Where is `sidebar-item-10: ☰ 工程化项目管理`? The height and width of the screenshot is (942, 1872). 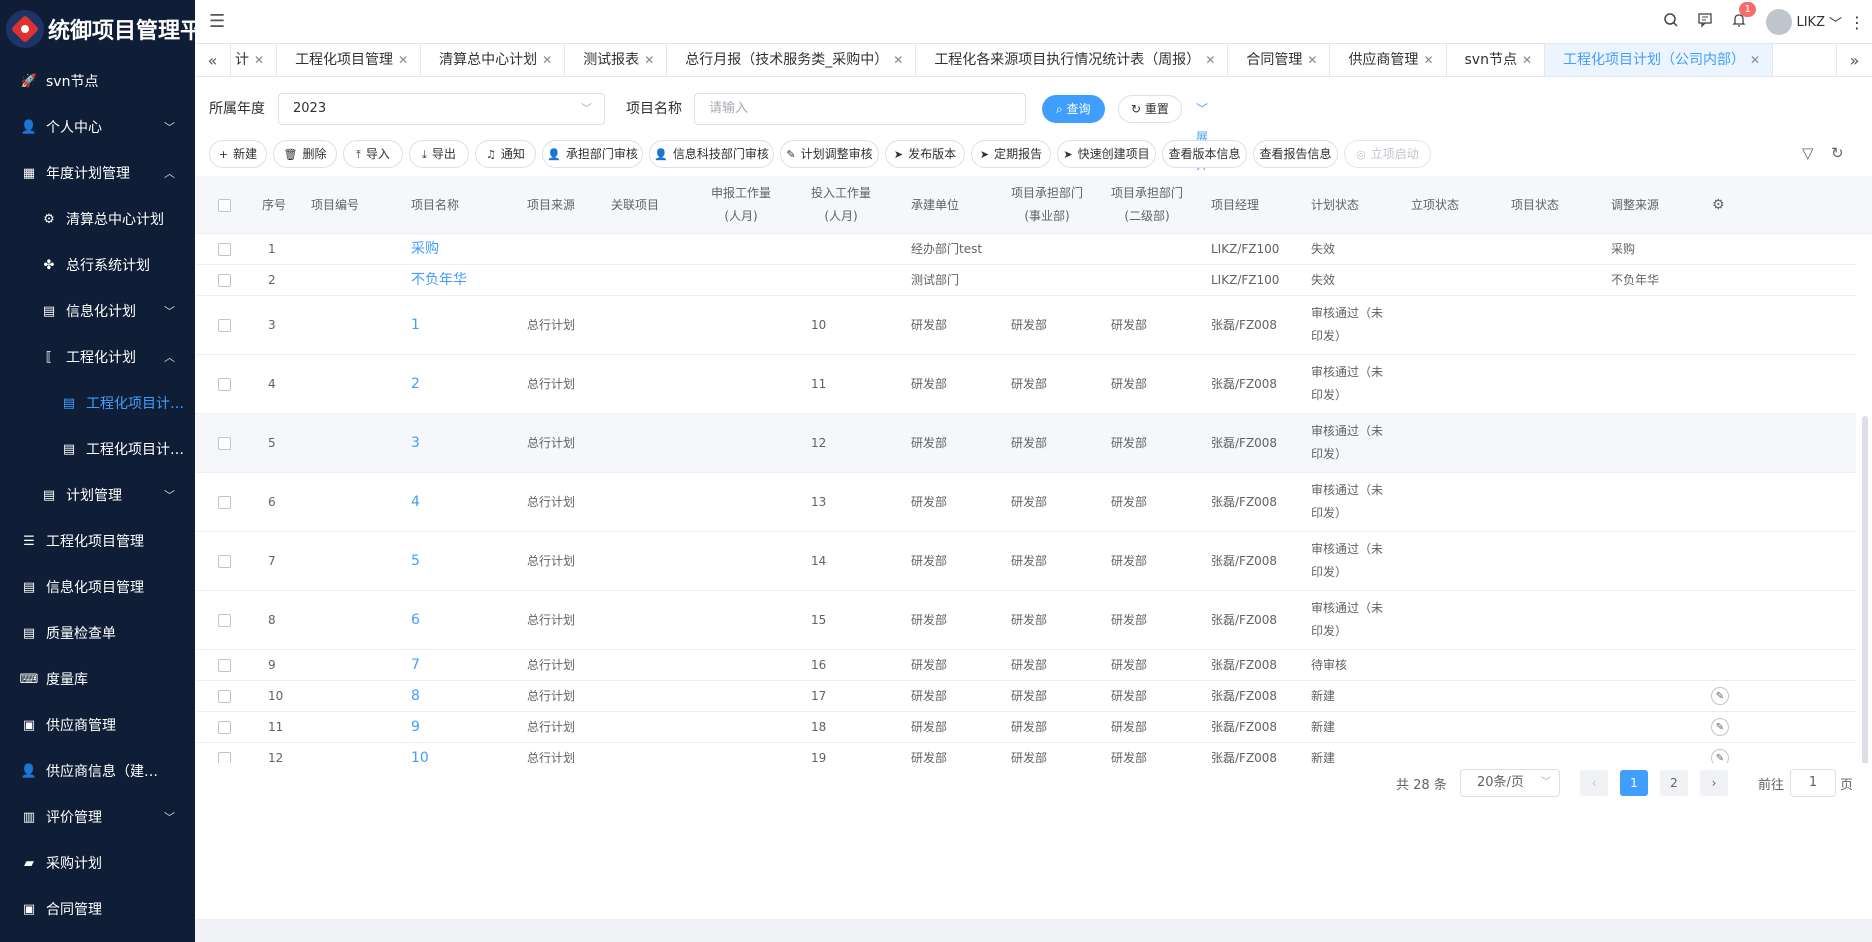
sidebar-item-10: ☰ 工程化项目管理 is located at coordinates (97, 541).